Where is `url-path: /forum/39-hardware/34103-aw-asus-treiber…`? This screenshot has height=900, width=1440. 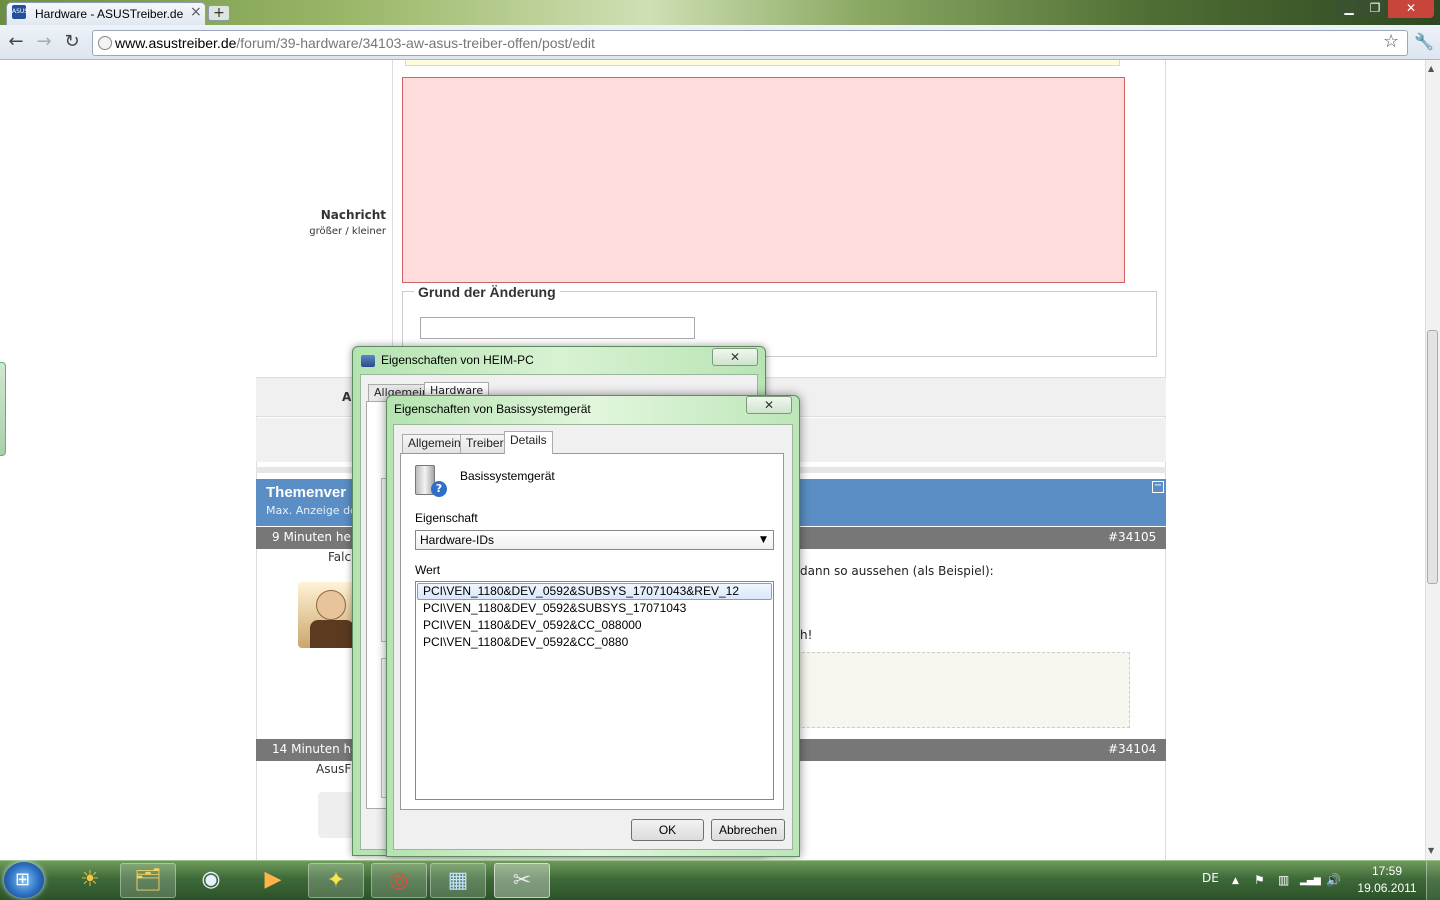 url-path: /forum/39-hardware/34103-aw-asus-treiber… is located at coordinates (415, 43).